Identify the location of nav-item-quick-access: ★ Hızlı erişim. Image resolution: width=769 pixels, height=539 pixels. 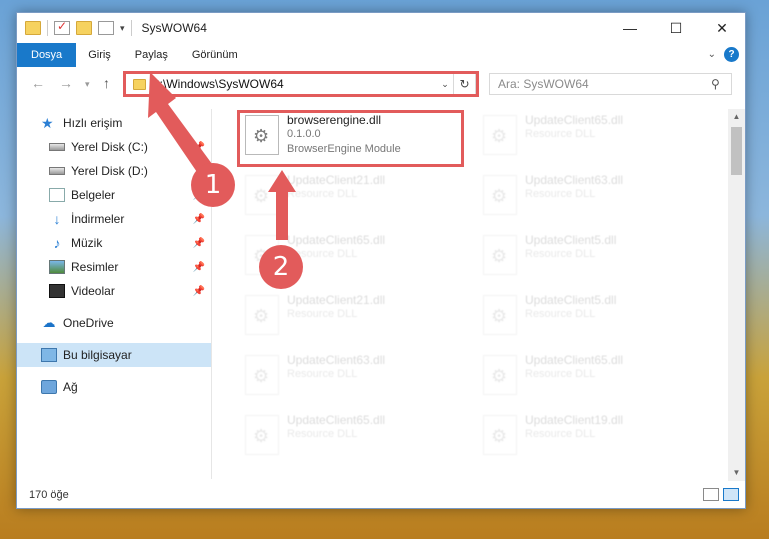
(114, 123).